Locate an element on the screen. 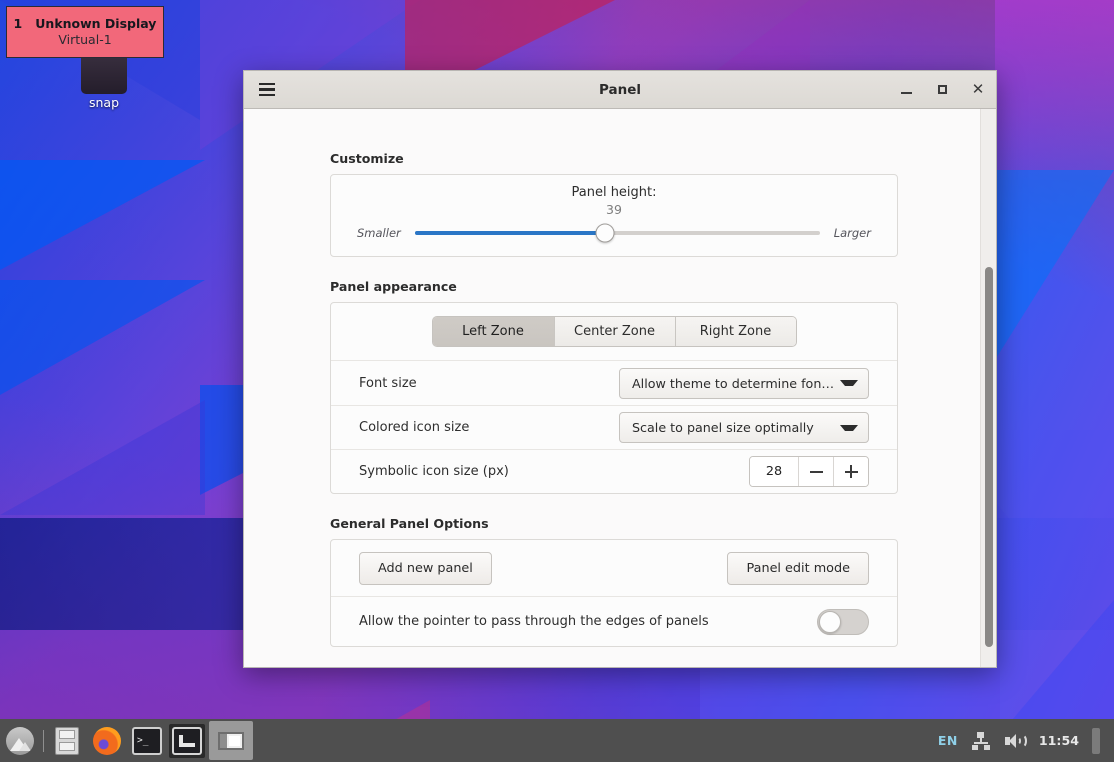 The image size is (1114, 762). panel-height-value: 39 is located at coordinates (614, 209).